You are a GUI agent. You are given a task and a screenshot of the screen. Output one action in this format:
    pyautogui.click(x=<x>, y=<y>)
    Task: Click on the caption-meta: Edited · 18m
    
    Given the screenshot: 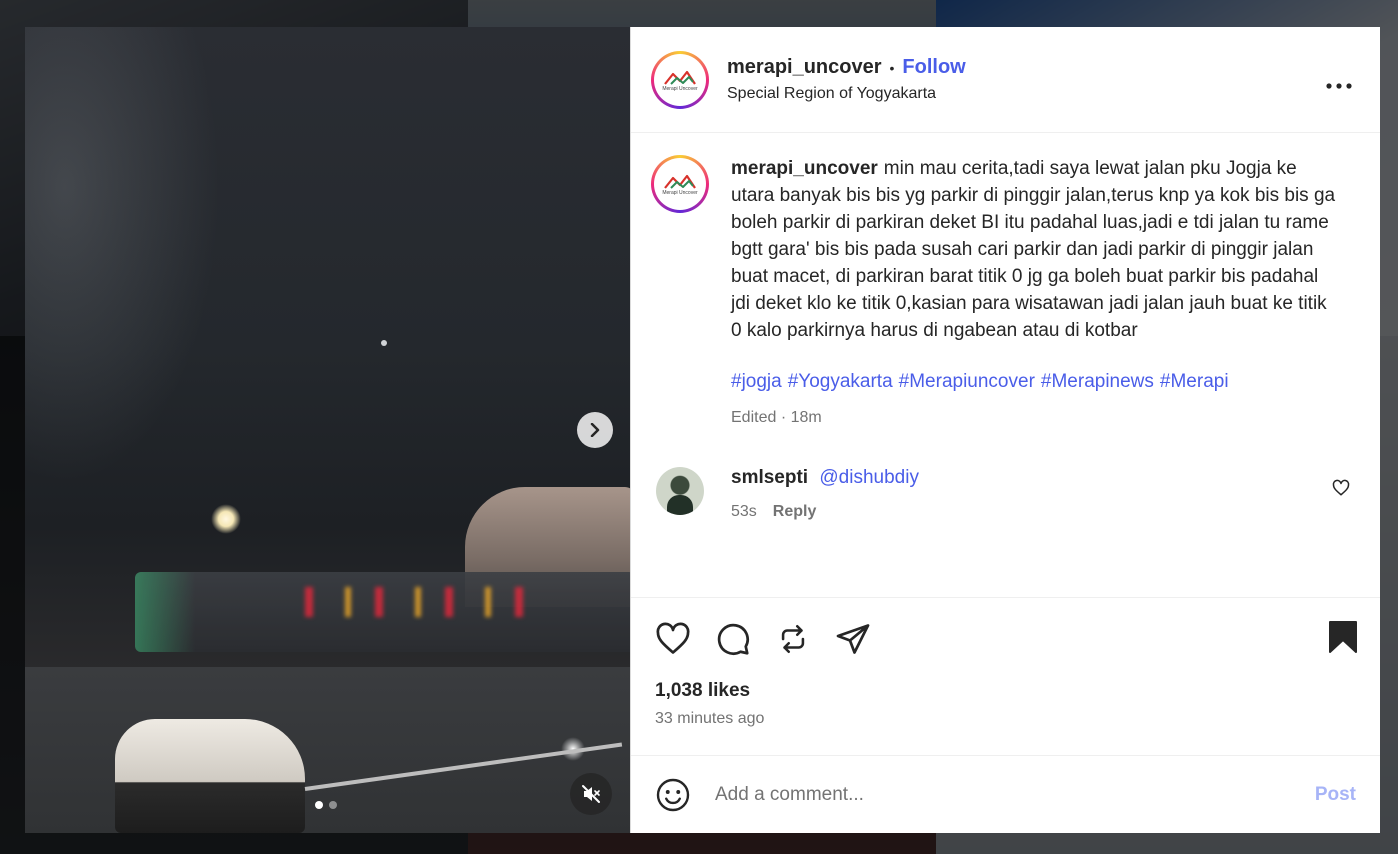 What is the action you would take?
    pyautogui.click(x=776, y=417)
    